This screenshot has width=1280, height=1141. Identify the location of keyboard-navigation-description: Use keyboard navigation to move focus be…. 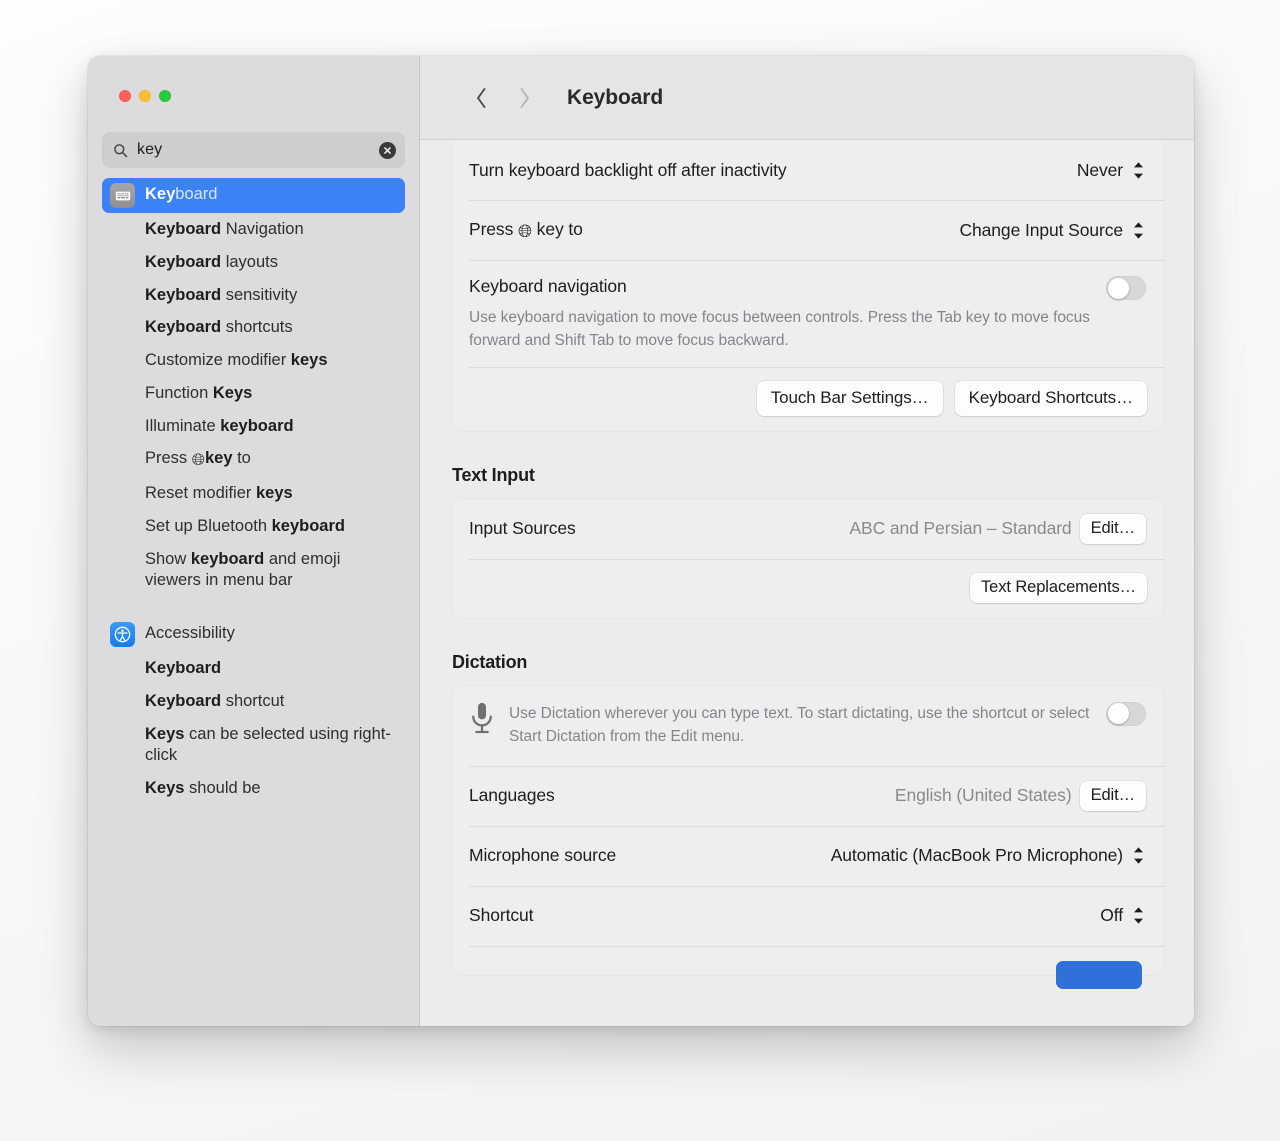
(779, 329).